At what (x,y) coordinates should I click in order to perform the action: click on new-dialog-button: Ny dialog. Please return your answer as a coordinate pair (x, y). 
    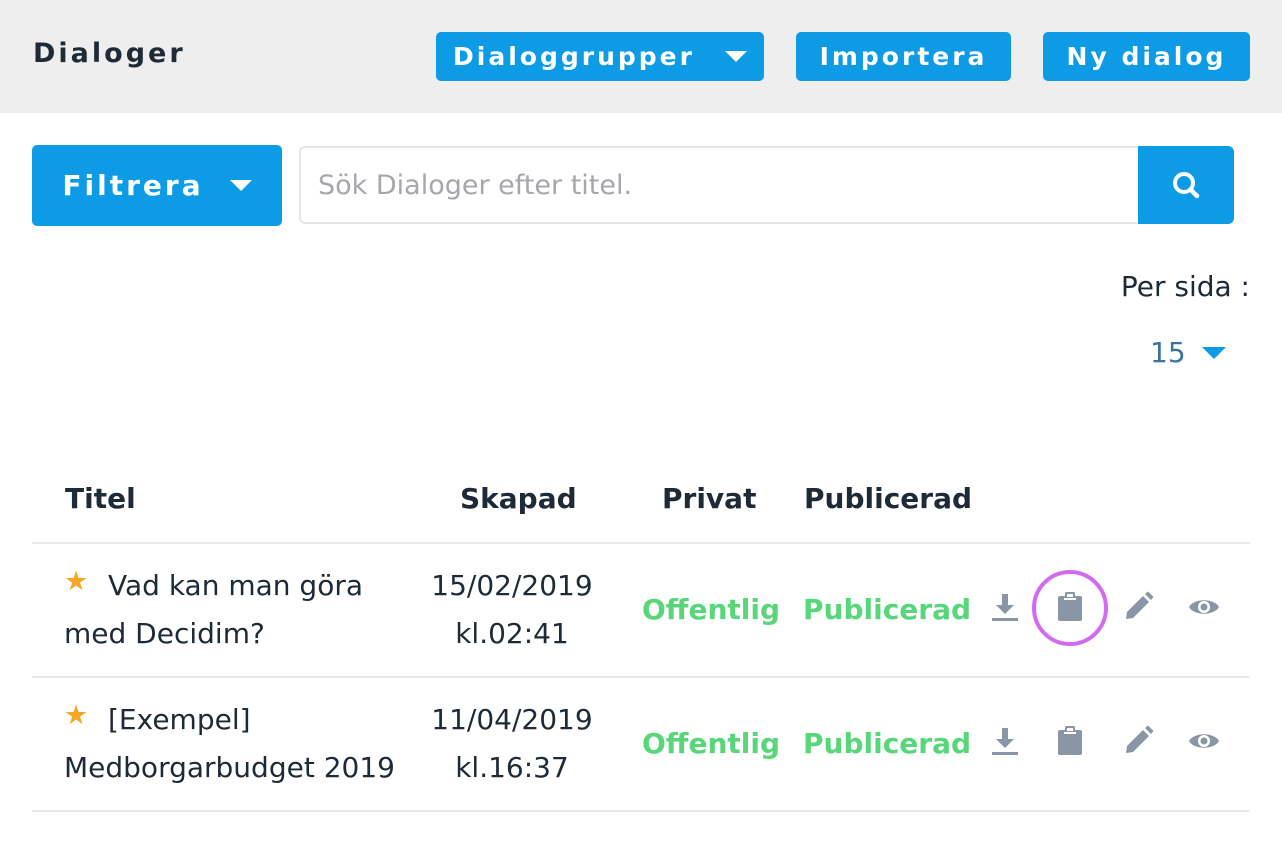
    Looking at the image, I should click on (1146, 56).